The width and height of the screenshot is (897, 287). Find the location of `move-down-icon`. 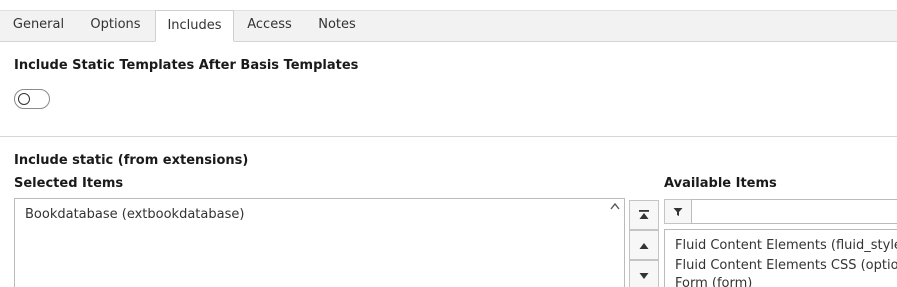

move-down-icon is located at coordinates (644, 275).